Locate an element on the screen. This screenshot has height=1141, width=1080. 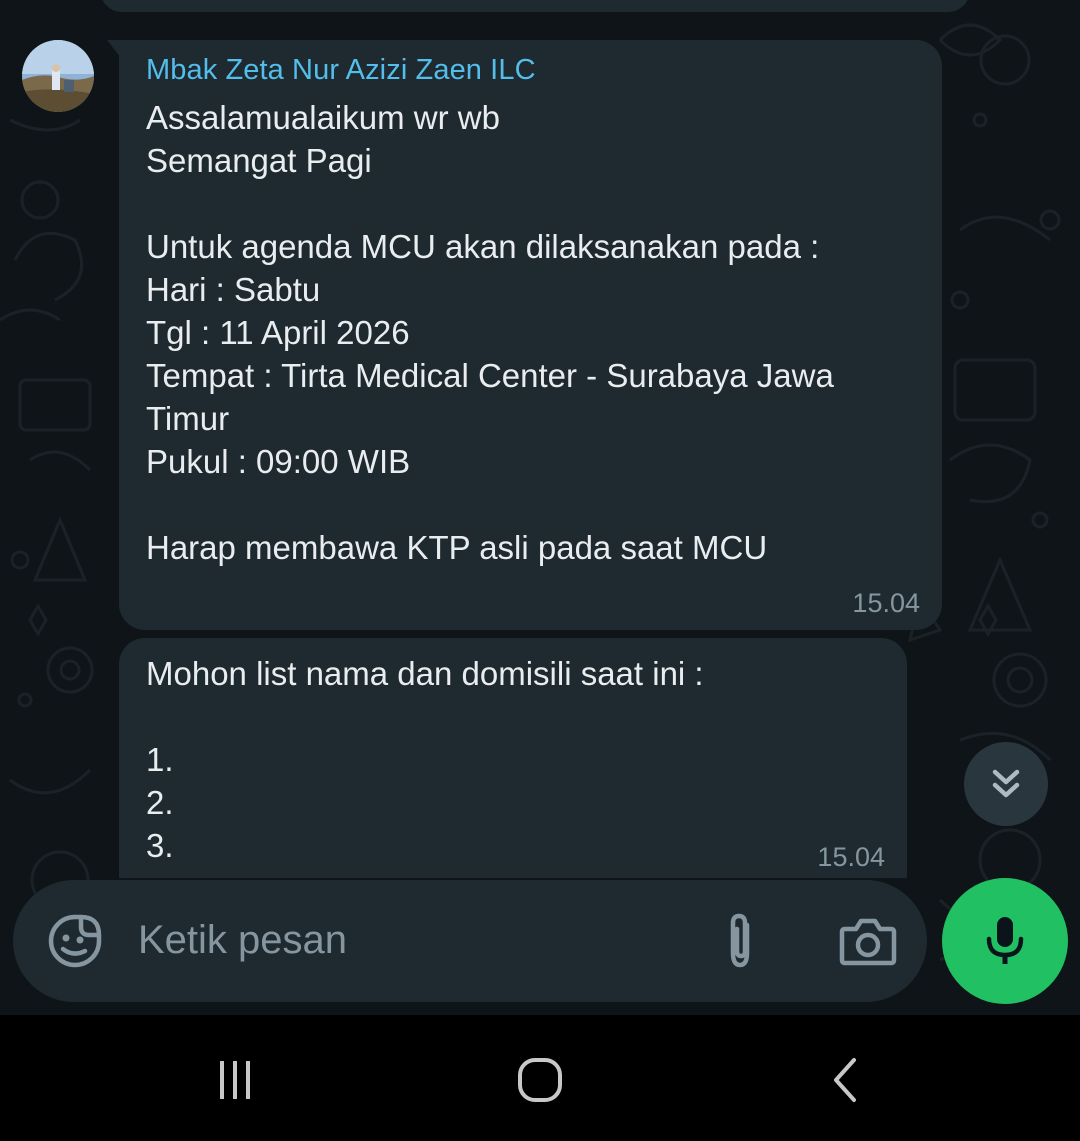
recent-apps-button is located at coordinates (235, 1080).